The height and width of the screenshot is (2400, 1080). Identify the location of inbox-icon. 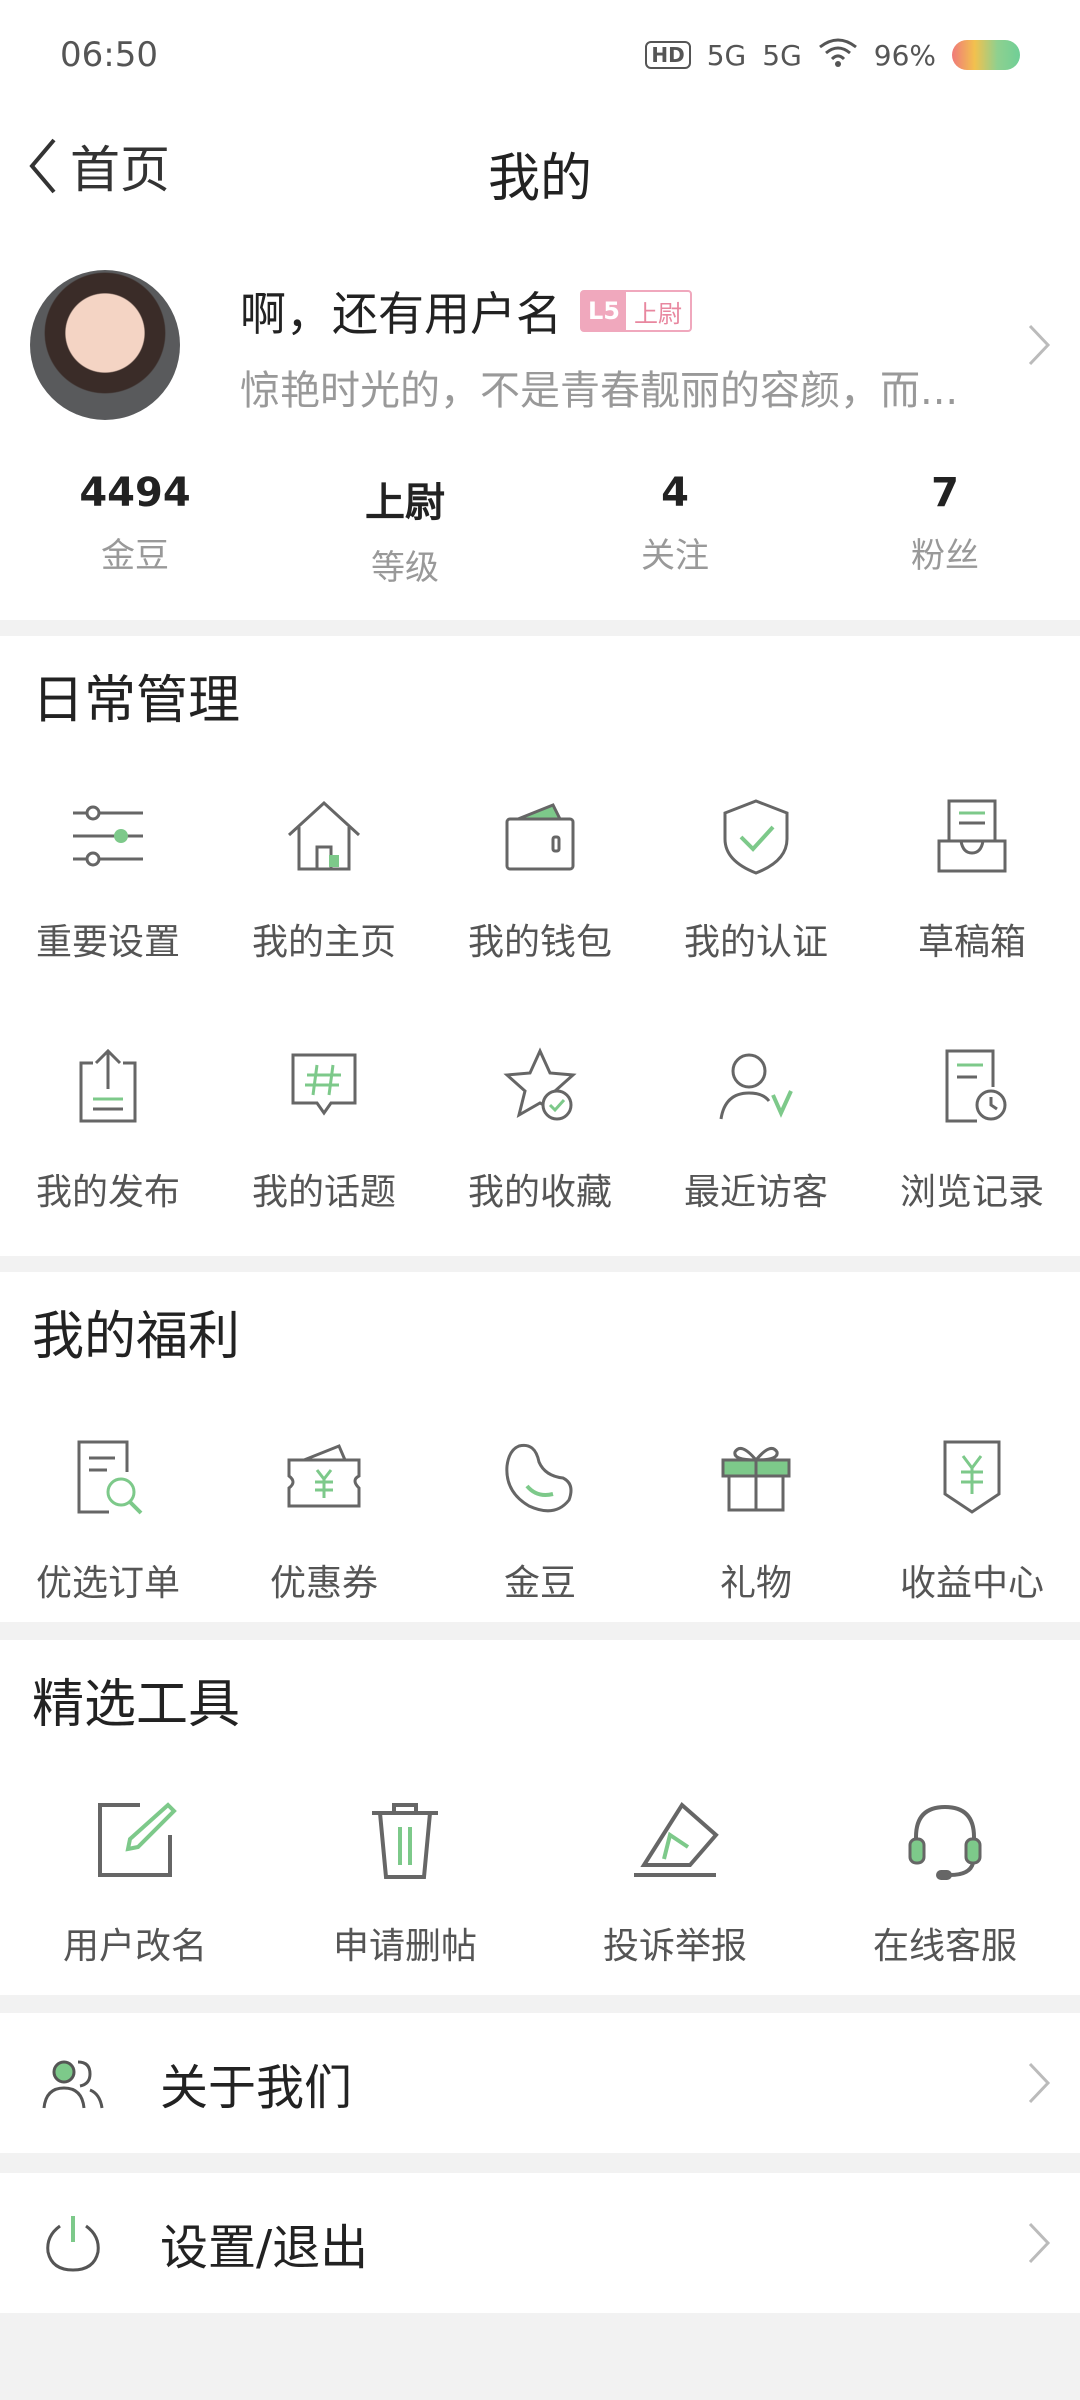
(972, 836).